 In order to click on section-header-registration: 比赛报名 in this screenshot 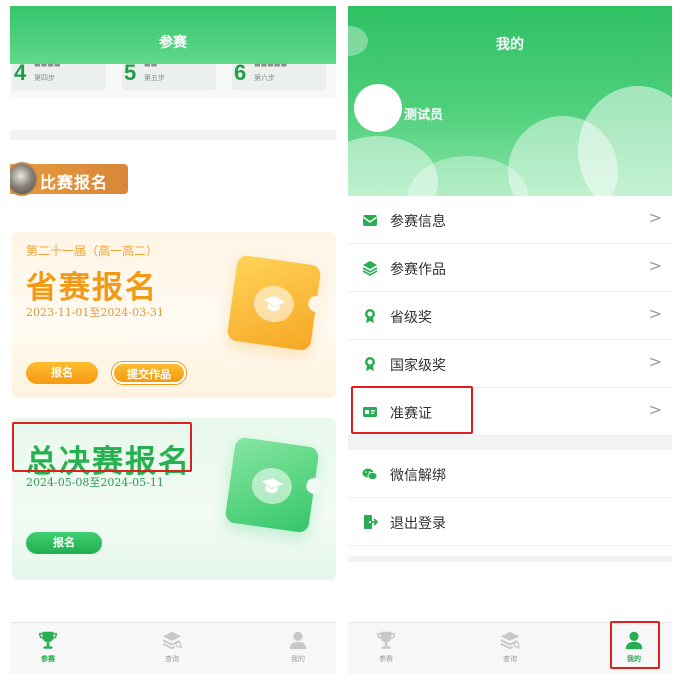, I will do `click(69, 179)`.